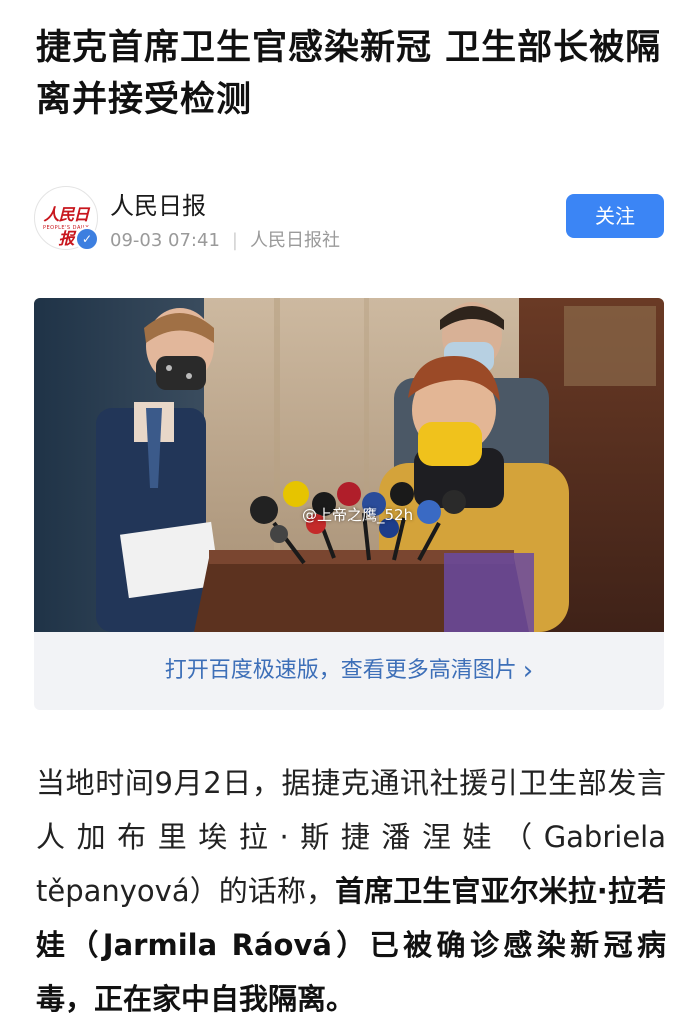 Image resolution: width=697 pixels, height=1026 pixels. I want to click on image-watermark: @上帝之鹰_52h, so click(358, 515).